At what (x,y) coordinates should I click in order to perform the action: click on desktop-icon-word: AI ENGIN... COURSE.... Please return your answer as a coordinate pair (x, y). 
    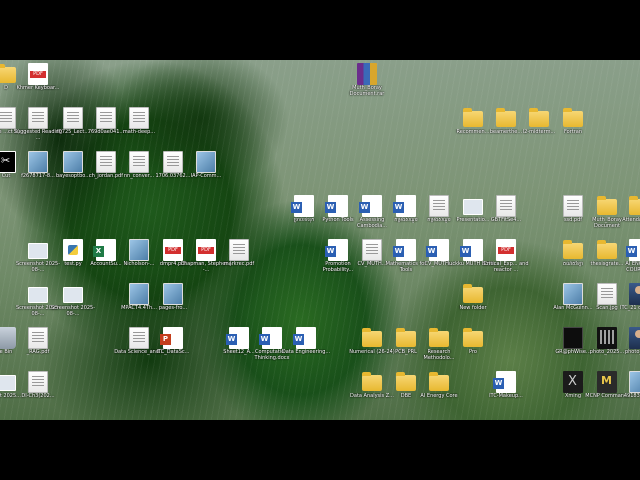
    Looking at the image, I should click on (630, 257).